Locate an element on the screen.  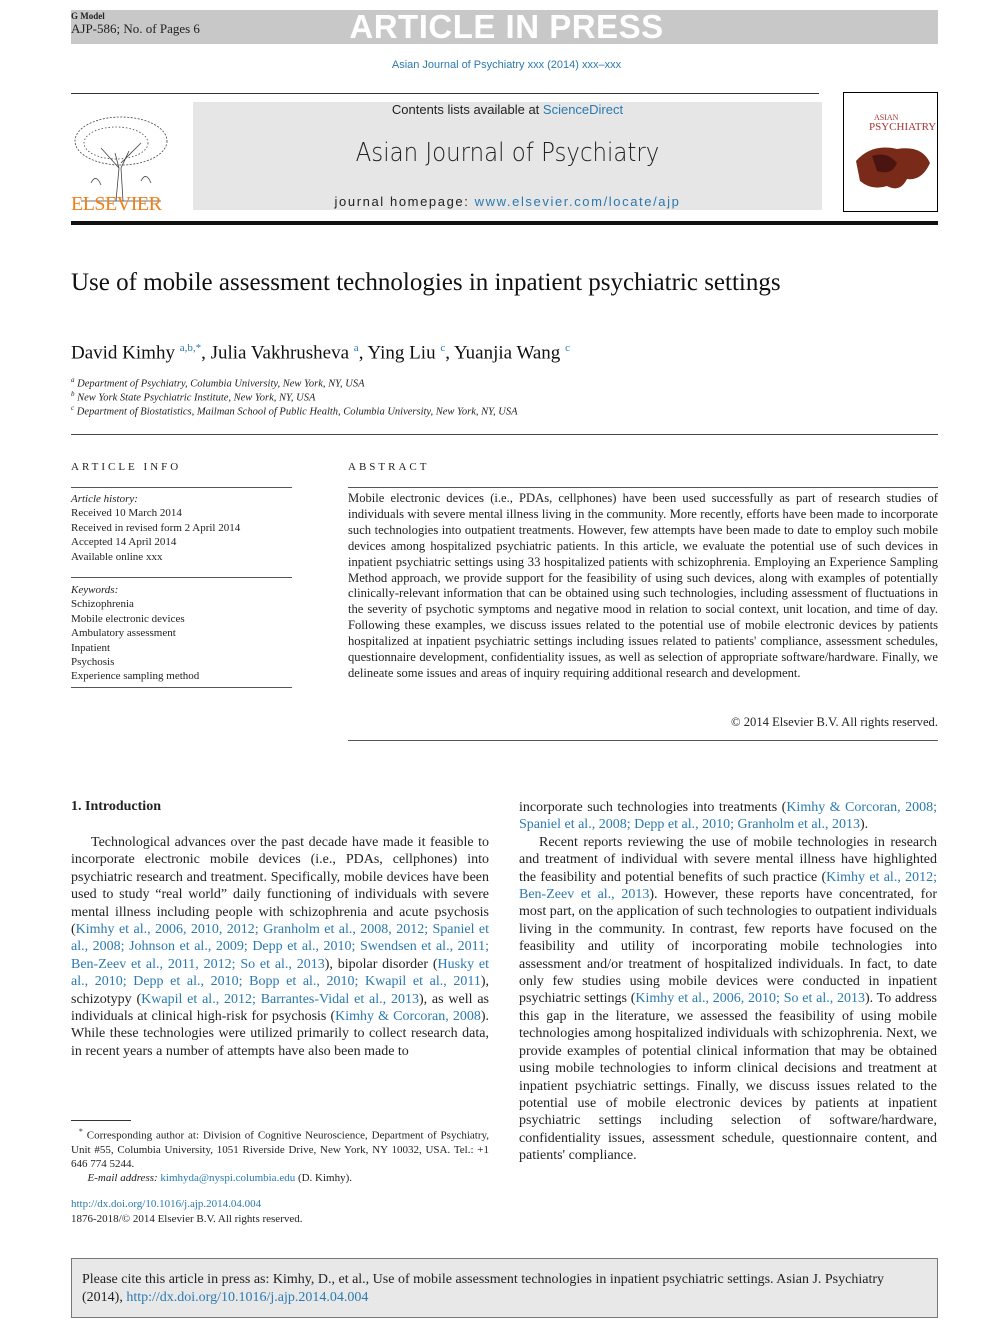
keyword: Psychosis is located at coordinates (93, 662).